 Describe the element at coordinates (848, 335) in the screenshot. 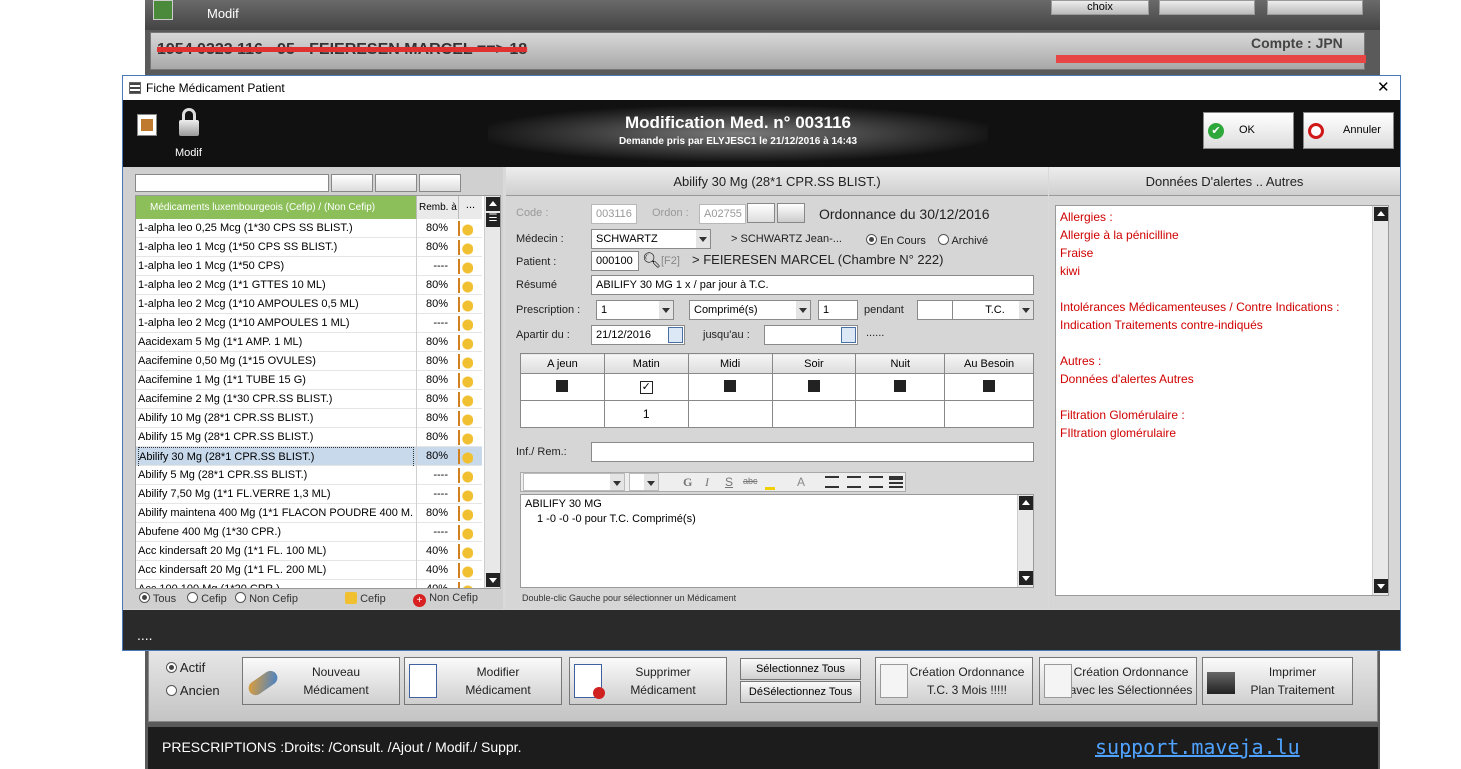

I see `calendar-icon` at that location.